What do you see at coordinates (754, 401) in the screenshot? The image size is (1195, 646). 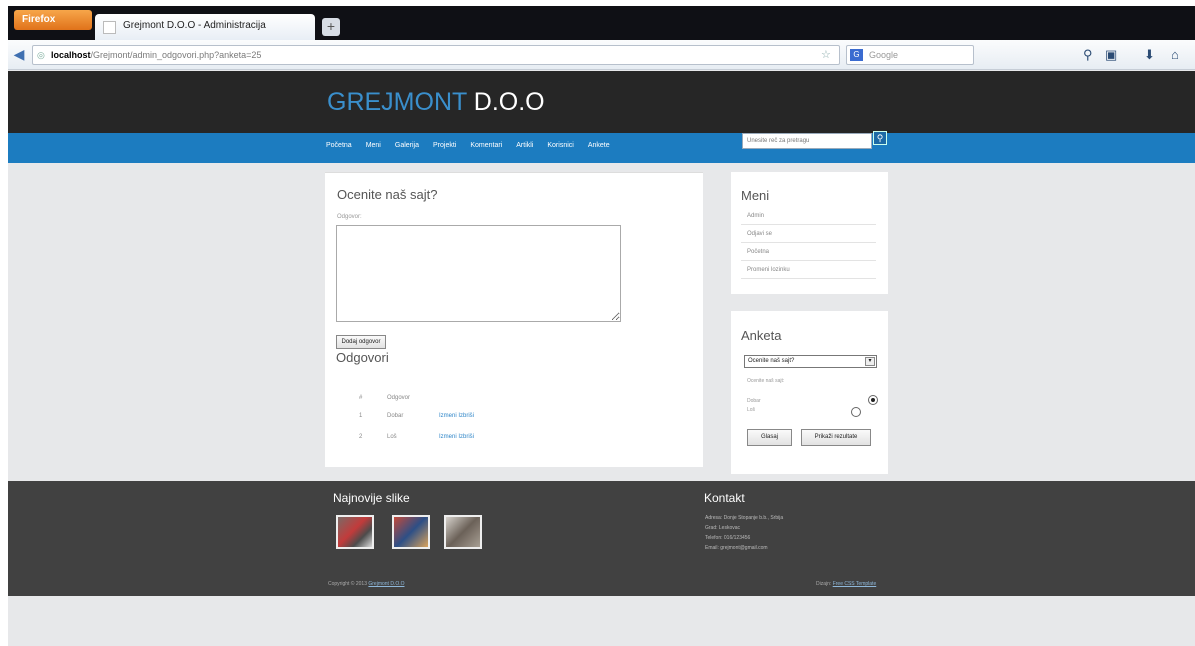 I see `poll-option-label: Dobar` at bounding box center [754, 401].